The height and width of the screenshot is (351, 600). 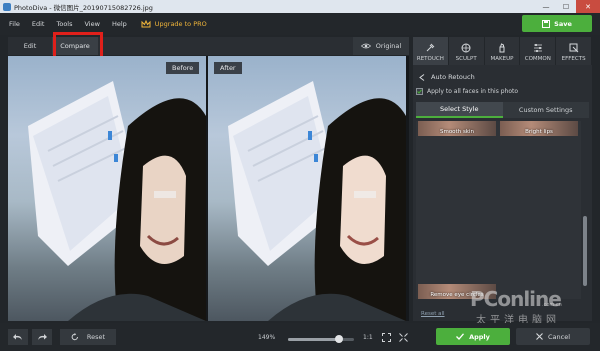 I want to click on tab-custom-settings: Custom Settings, so click(x=545, y=110).